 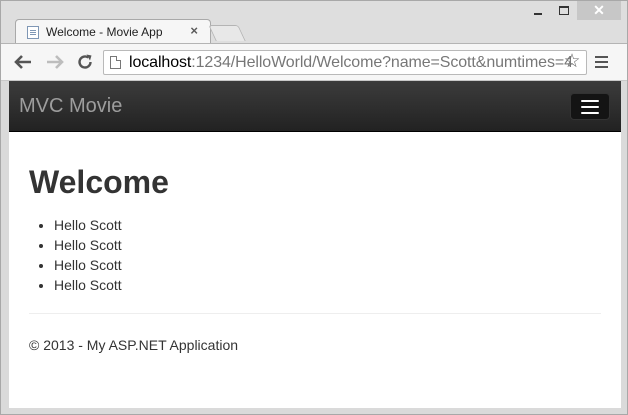 I want to click on window-close-button: ✕, so click(x=599, y=10).